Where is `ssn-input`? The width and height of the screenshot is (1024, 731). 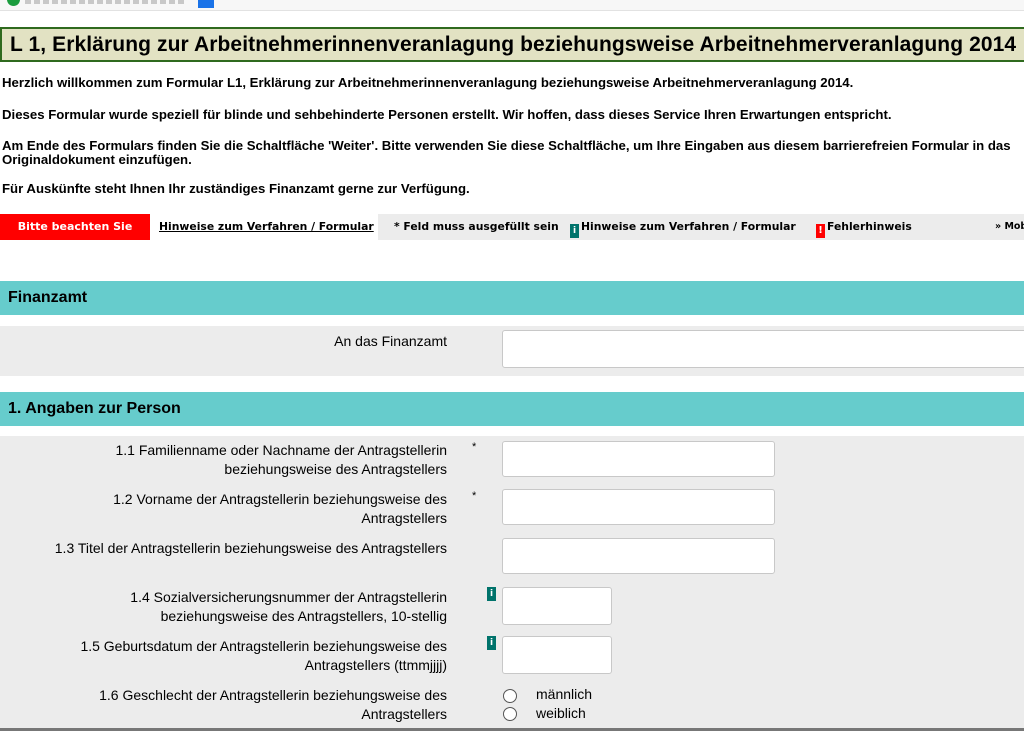 ssn-input is located at coordinates (557, 606).